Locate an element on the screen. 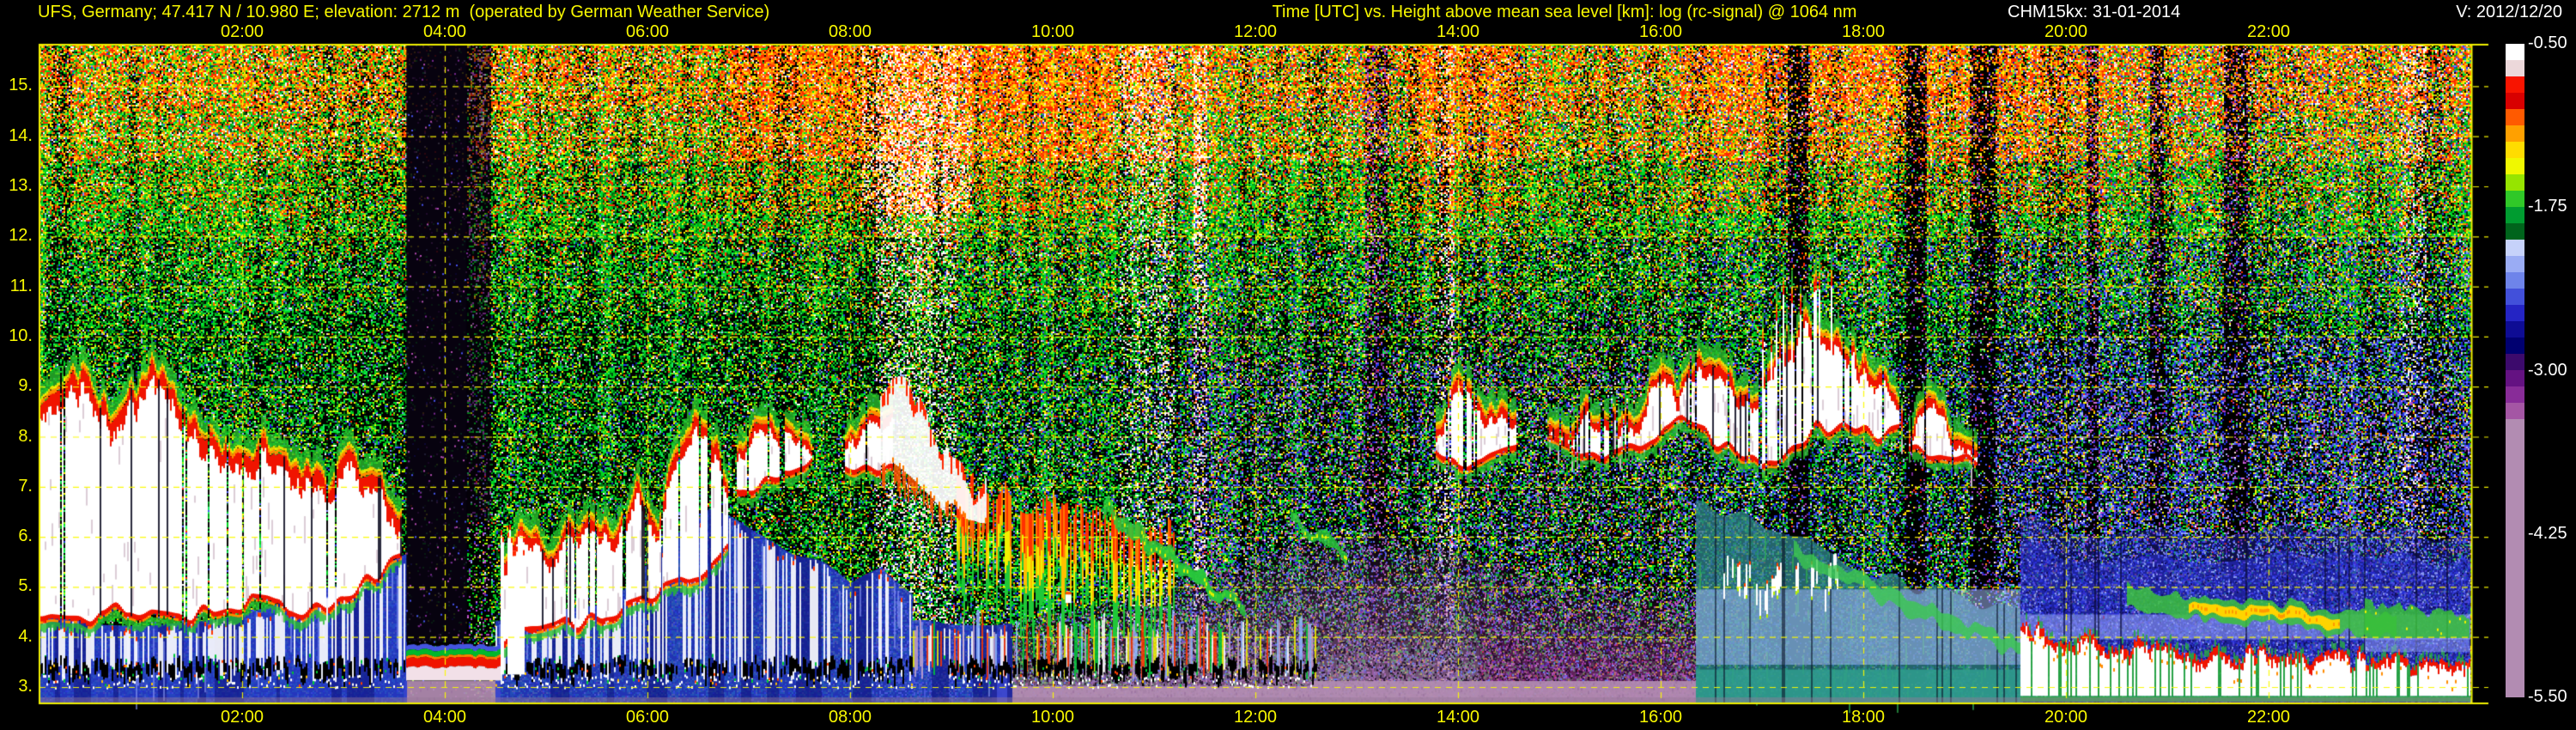  x-tick-label-bottom: 22:00 is located at coordinates (2268, 717).